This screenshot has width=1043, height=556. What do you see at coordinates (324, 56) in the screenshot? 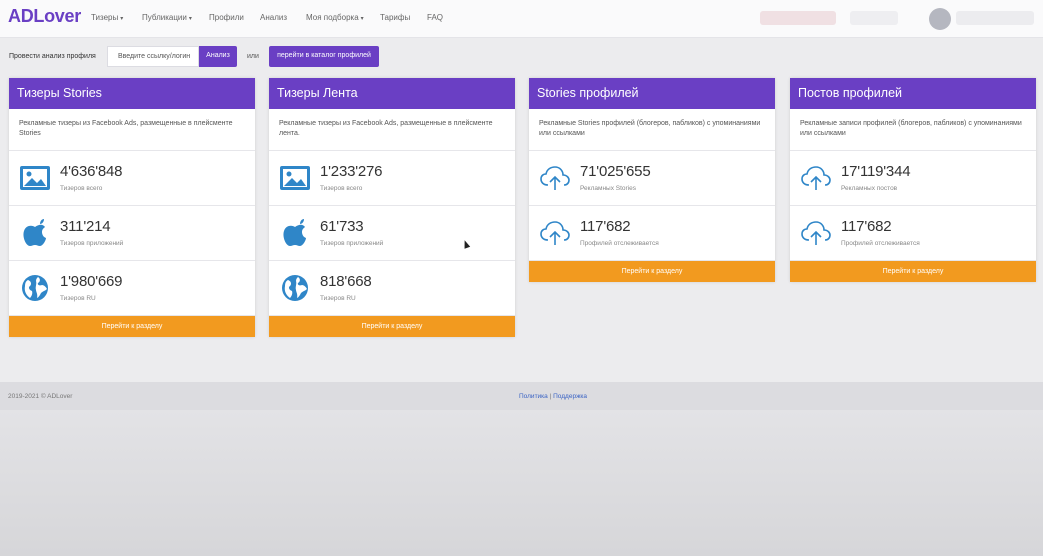
I see `profile-catalog-button: перейти в каталог профилей` at bounding box center [324, 56].